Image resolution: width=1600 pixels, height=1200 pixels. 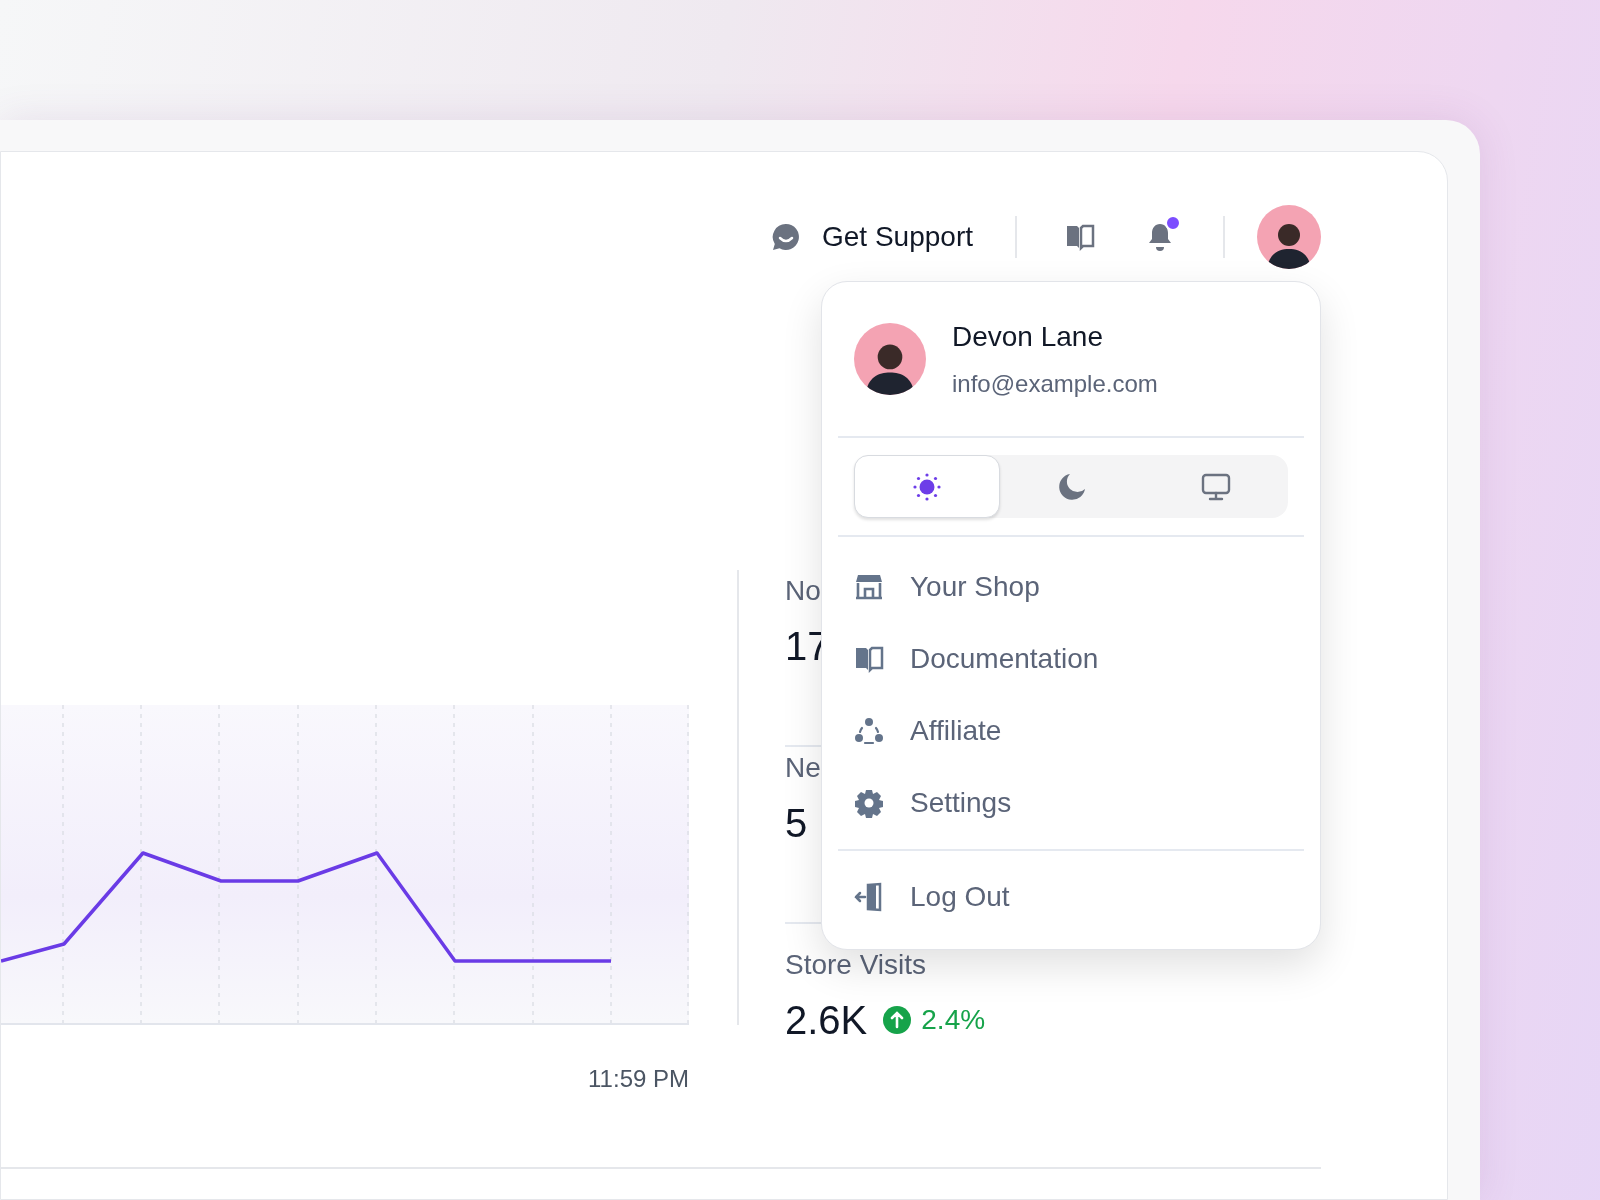 I want to click on stat-label: No, so click(x=803, y=591).